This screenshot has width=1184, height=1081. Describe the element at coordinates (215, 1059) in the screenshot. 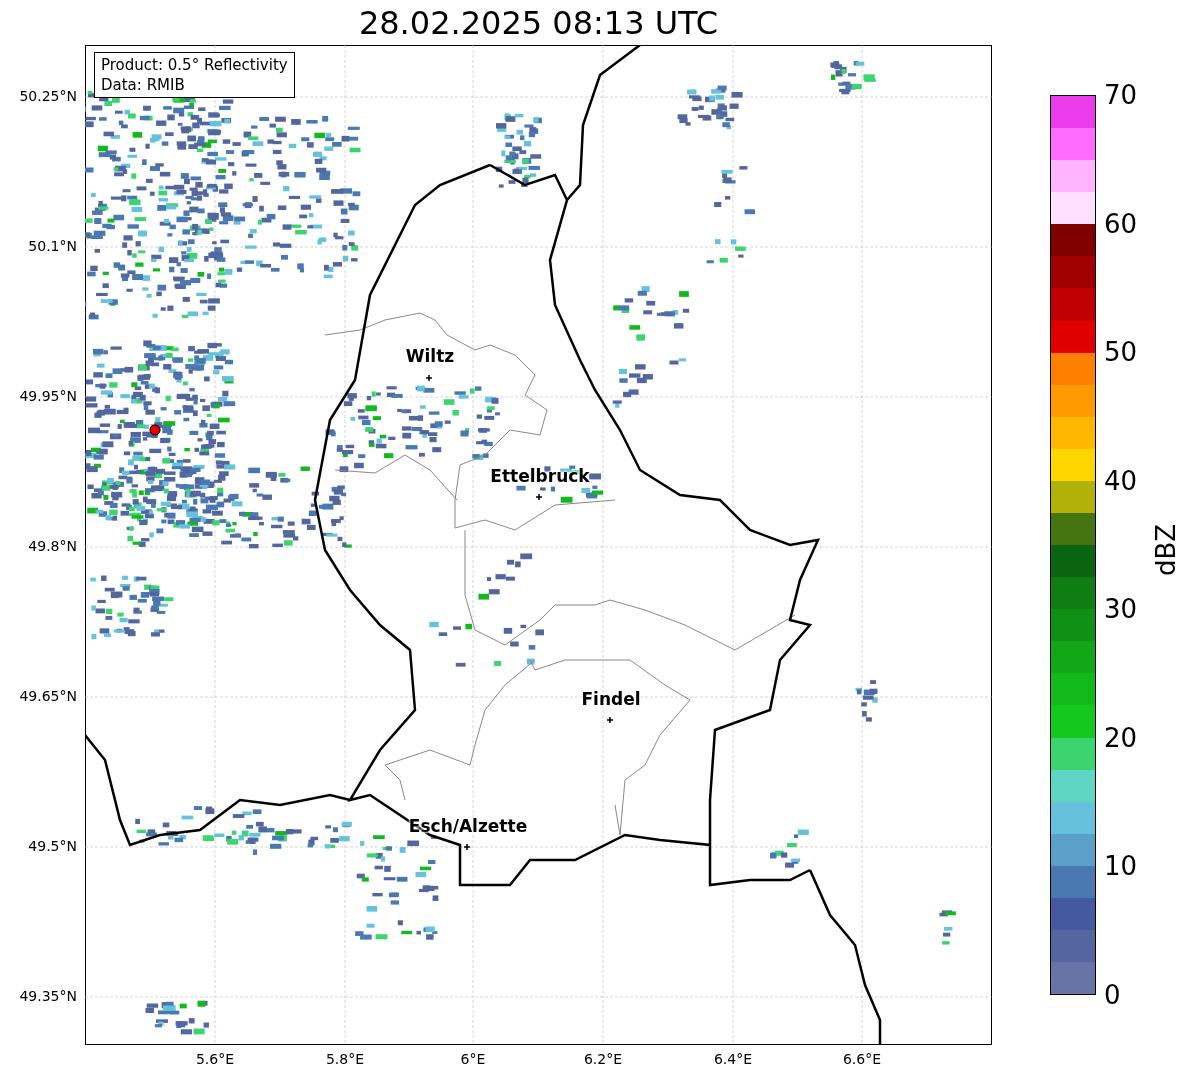

I see `longitude-label: 5.6°E` at that location.